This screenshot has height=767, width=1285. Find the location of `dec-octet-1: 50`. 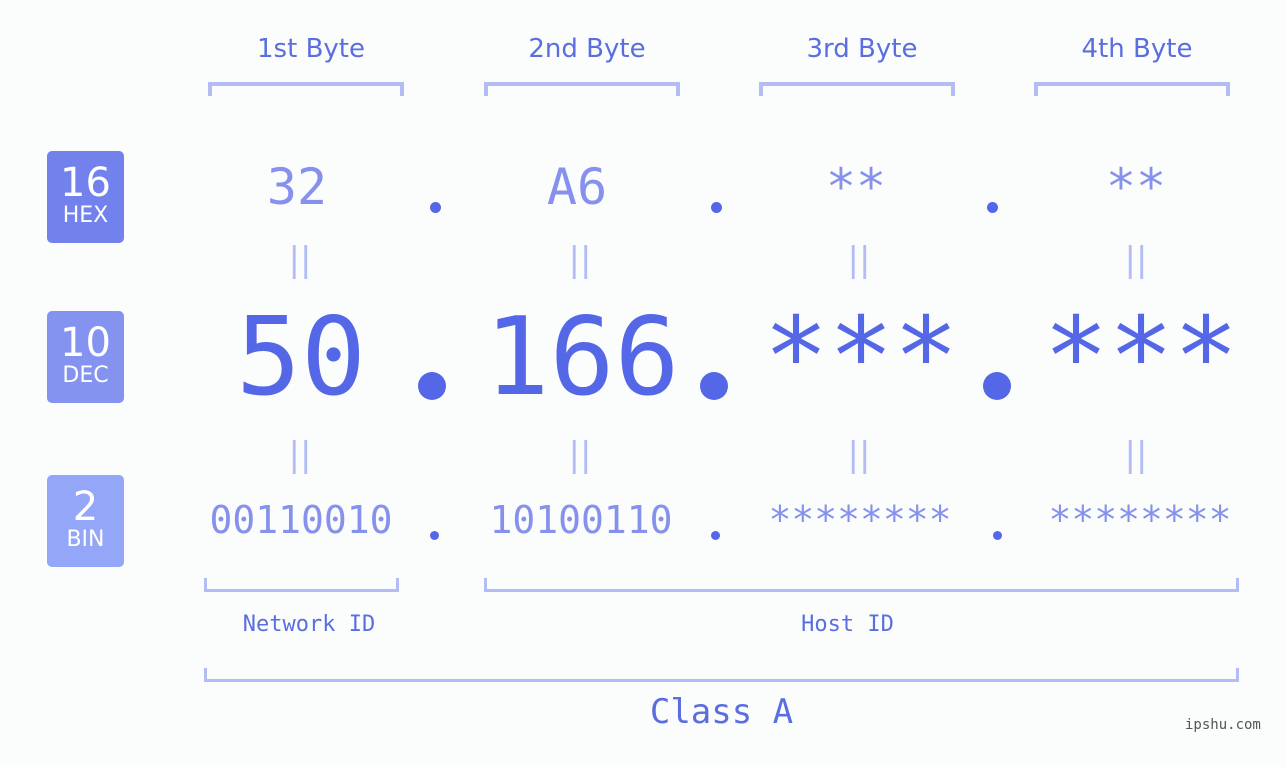

dec-octet-1: 50 is located at coordinates (301, 357).